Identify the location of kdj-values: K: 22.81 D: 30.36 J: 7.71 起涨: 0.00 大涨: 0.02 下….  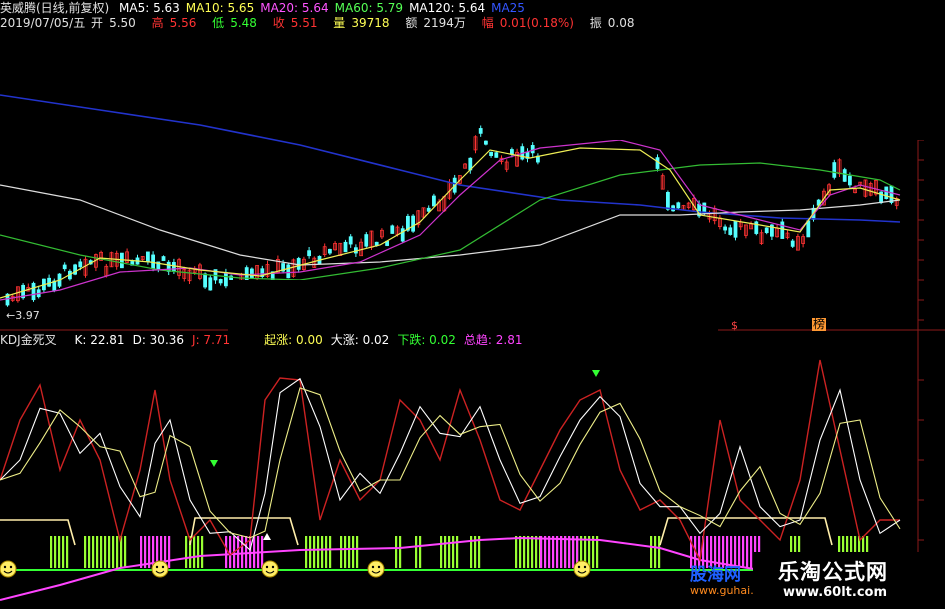
(302, 340).